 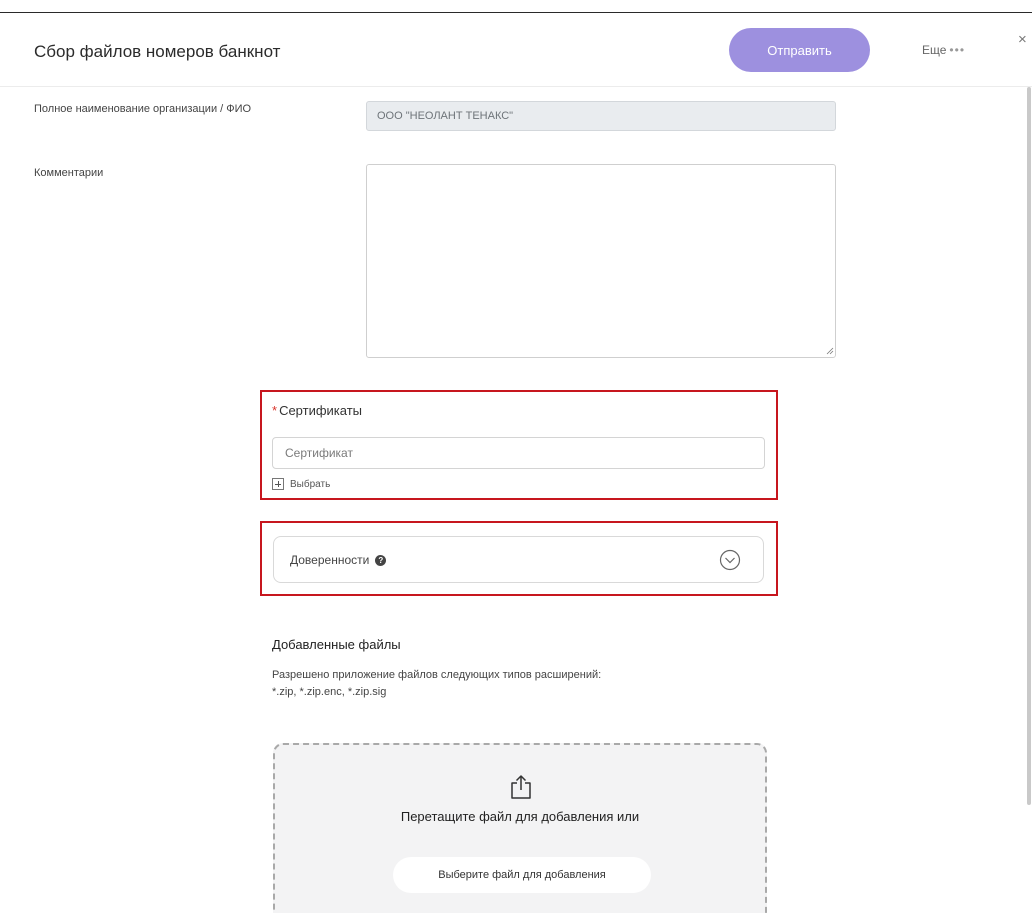 I want to click on choose-label: Выбрать, so click(x=310, y=484).